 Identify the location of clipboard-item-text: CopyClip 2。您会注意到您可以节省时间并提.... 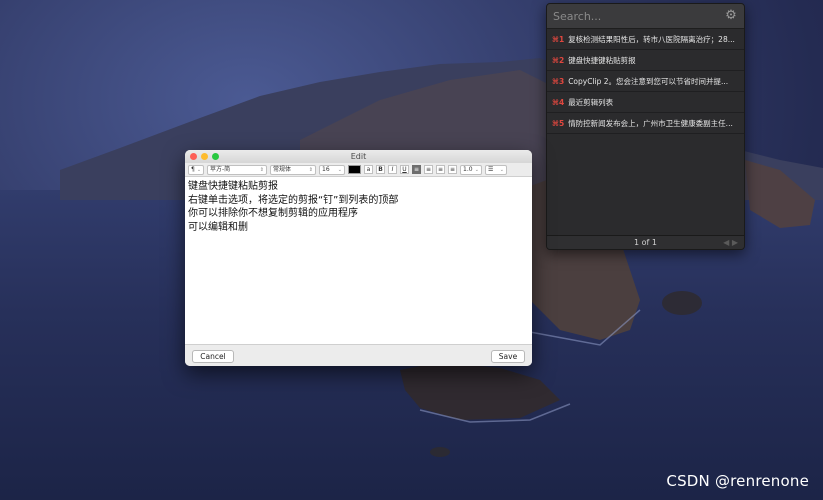
(648, 81).